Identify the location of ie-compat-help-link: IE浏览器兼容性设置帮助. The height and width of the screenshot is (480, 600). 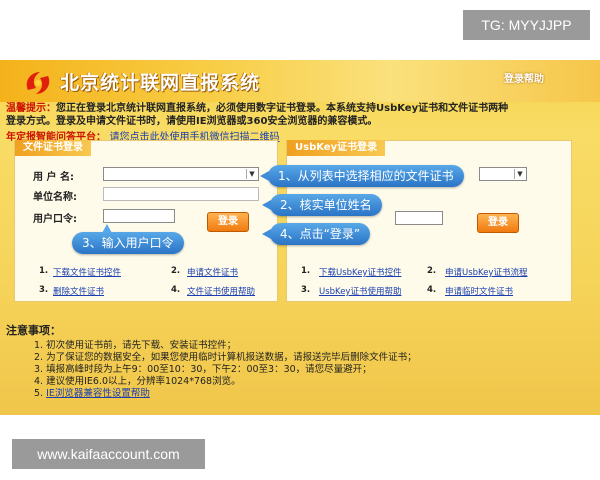
(98, 393).